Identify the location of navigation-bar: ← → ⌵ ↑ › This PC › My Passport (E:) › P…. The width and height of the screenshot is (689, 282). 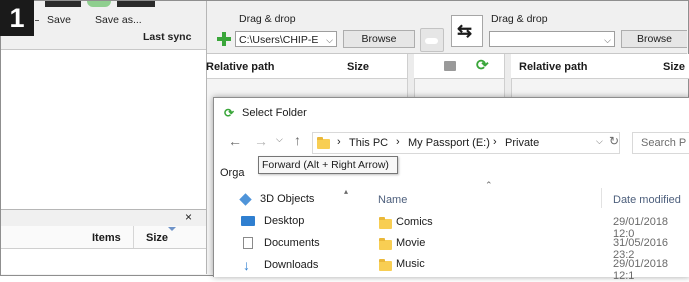
(451, 143).